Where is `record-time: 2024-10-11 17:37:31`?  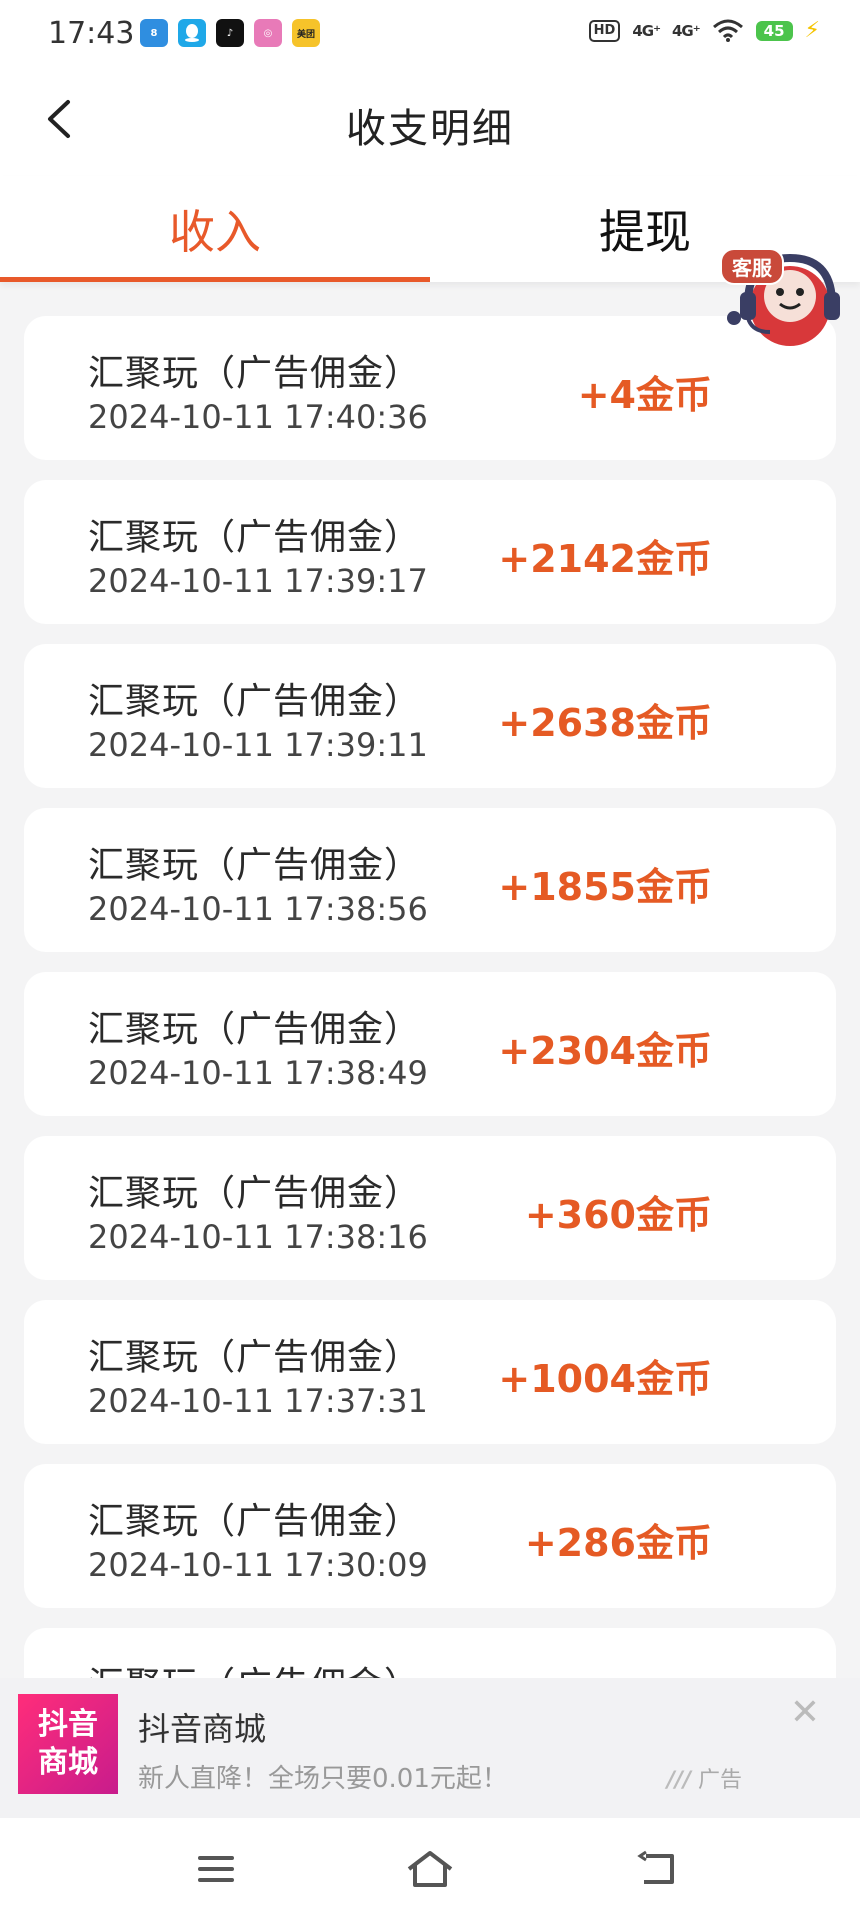 record-time: 2024-10-11 17:37:31 is located at coordinates (258, 1401).